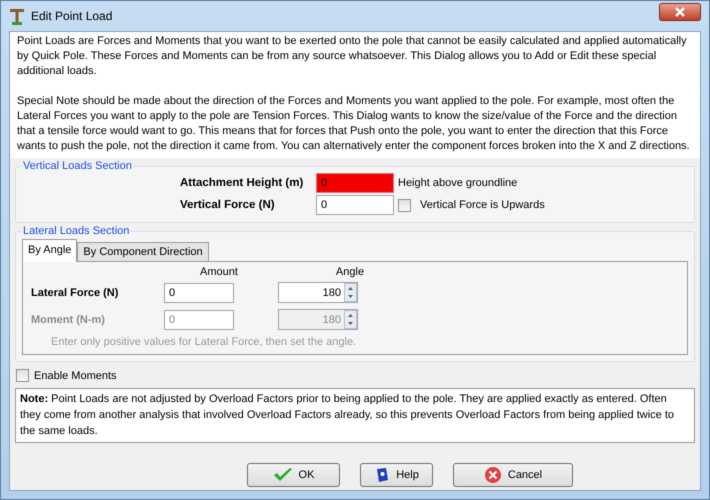  Describe the element at coordinates (75, 376) in the screenshot. I see `checkbox-label: Enable Moments` at that location.